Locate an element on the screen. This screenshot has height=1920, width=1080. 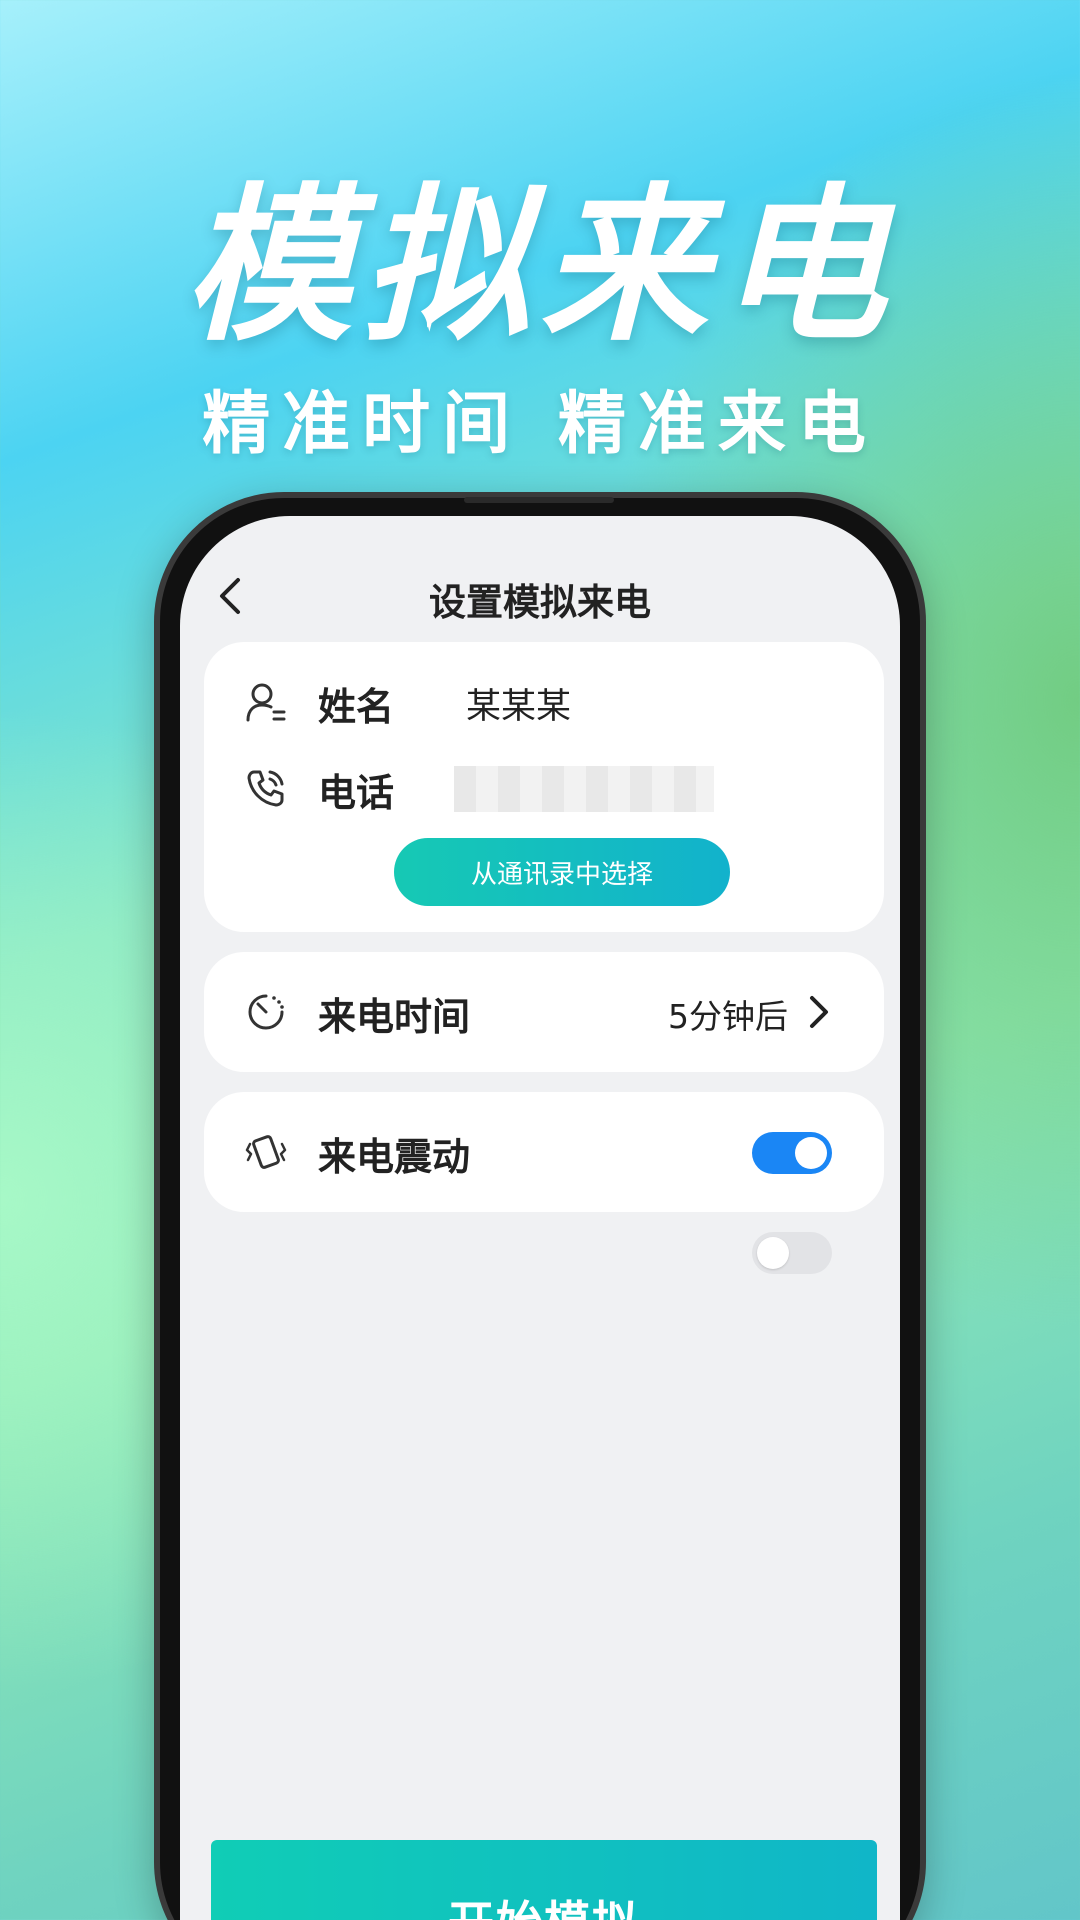
phone-call-icon is located at coordinates (265, 788).